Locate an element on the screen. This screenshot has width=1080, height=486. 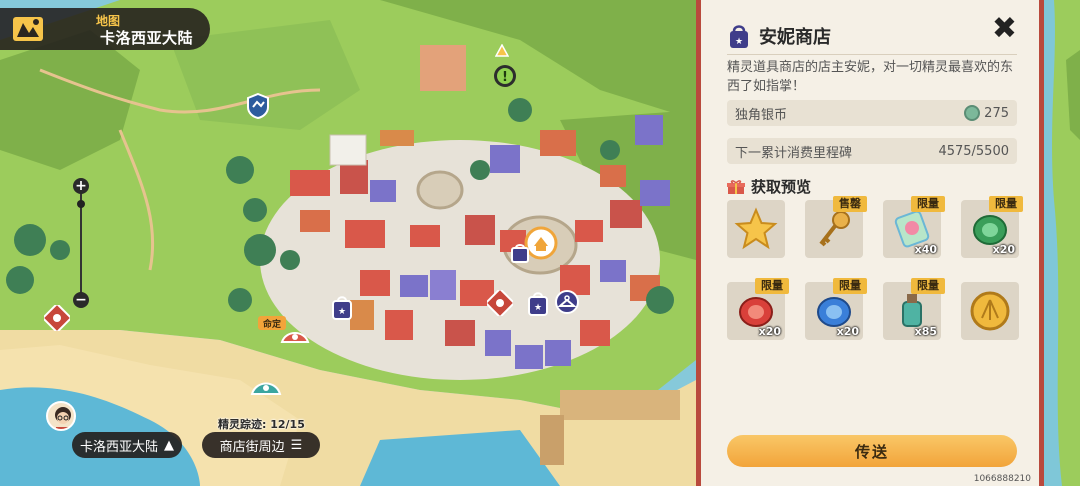
header-divider is located at coordinates (872, 54).